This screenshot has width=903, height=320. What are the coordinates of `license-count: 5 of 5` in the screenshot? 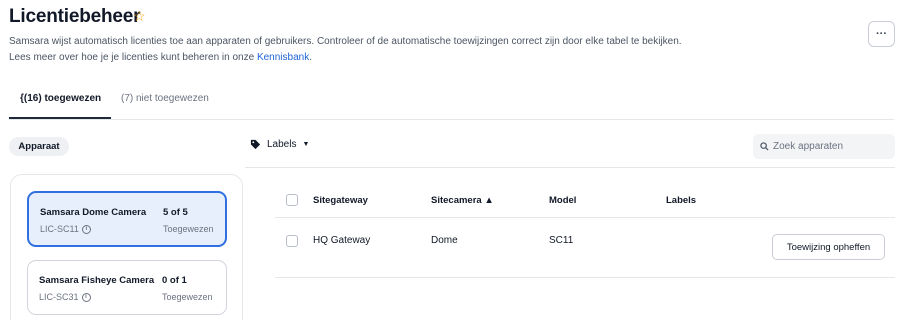 It's located at (175, 212).